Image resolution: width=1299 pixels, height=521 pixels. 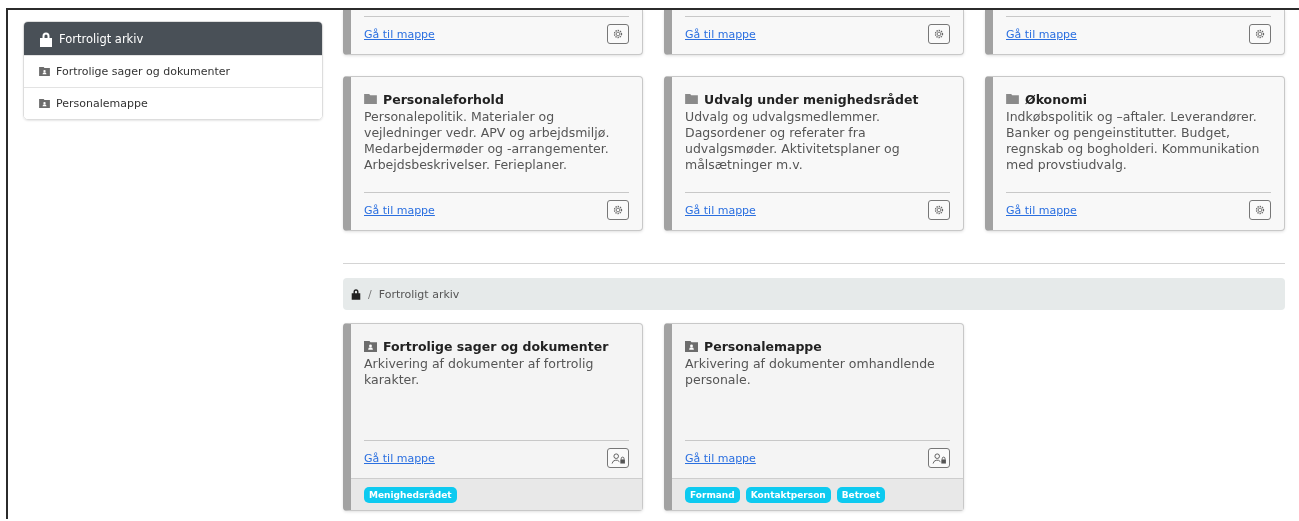 I want to click on role-tag: Formand, so click(x=712, y=494).